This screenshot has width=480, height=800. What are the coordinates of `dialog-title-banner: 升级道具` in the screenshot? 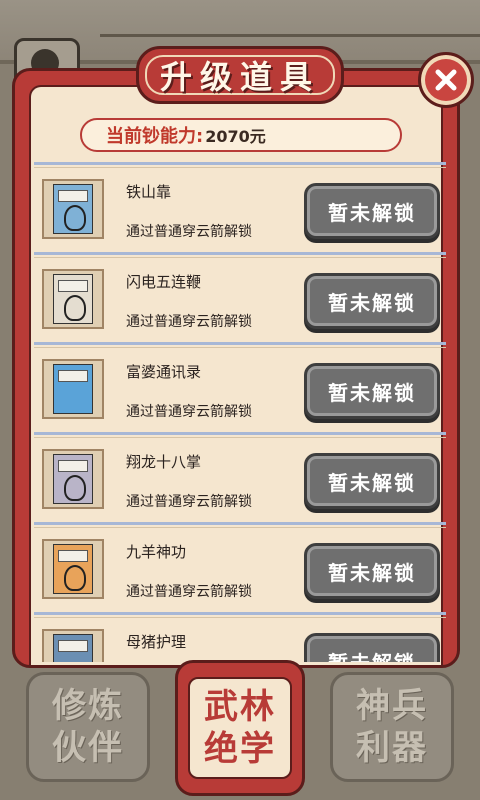 It's located at (240, 75).